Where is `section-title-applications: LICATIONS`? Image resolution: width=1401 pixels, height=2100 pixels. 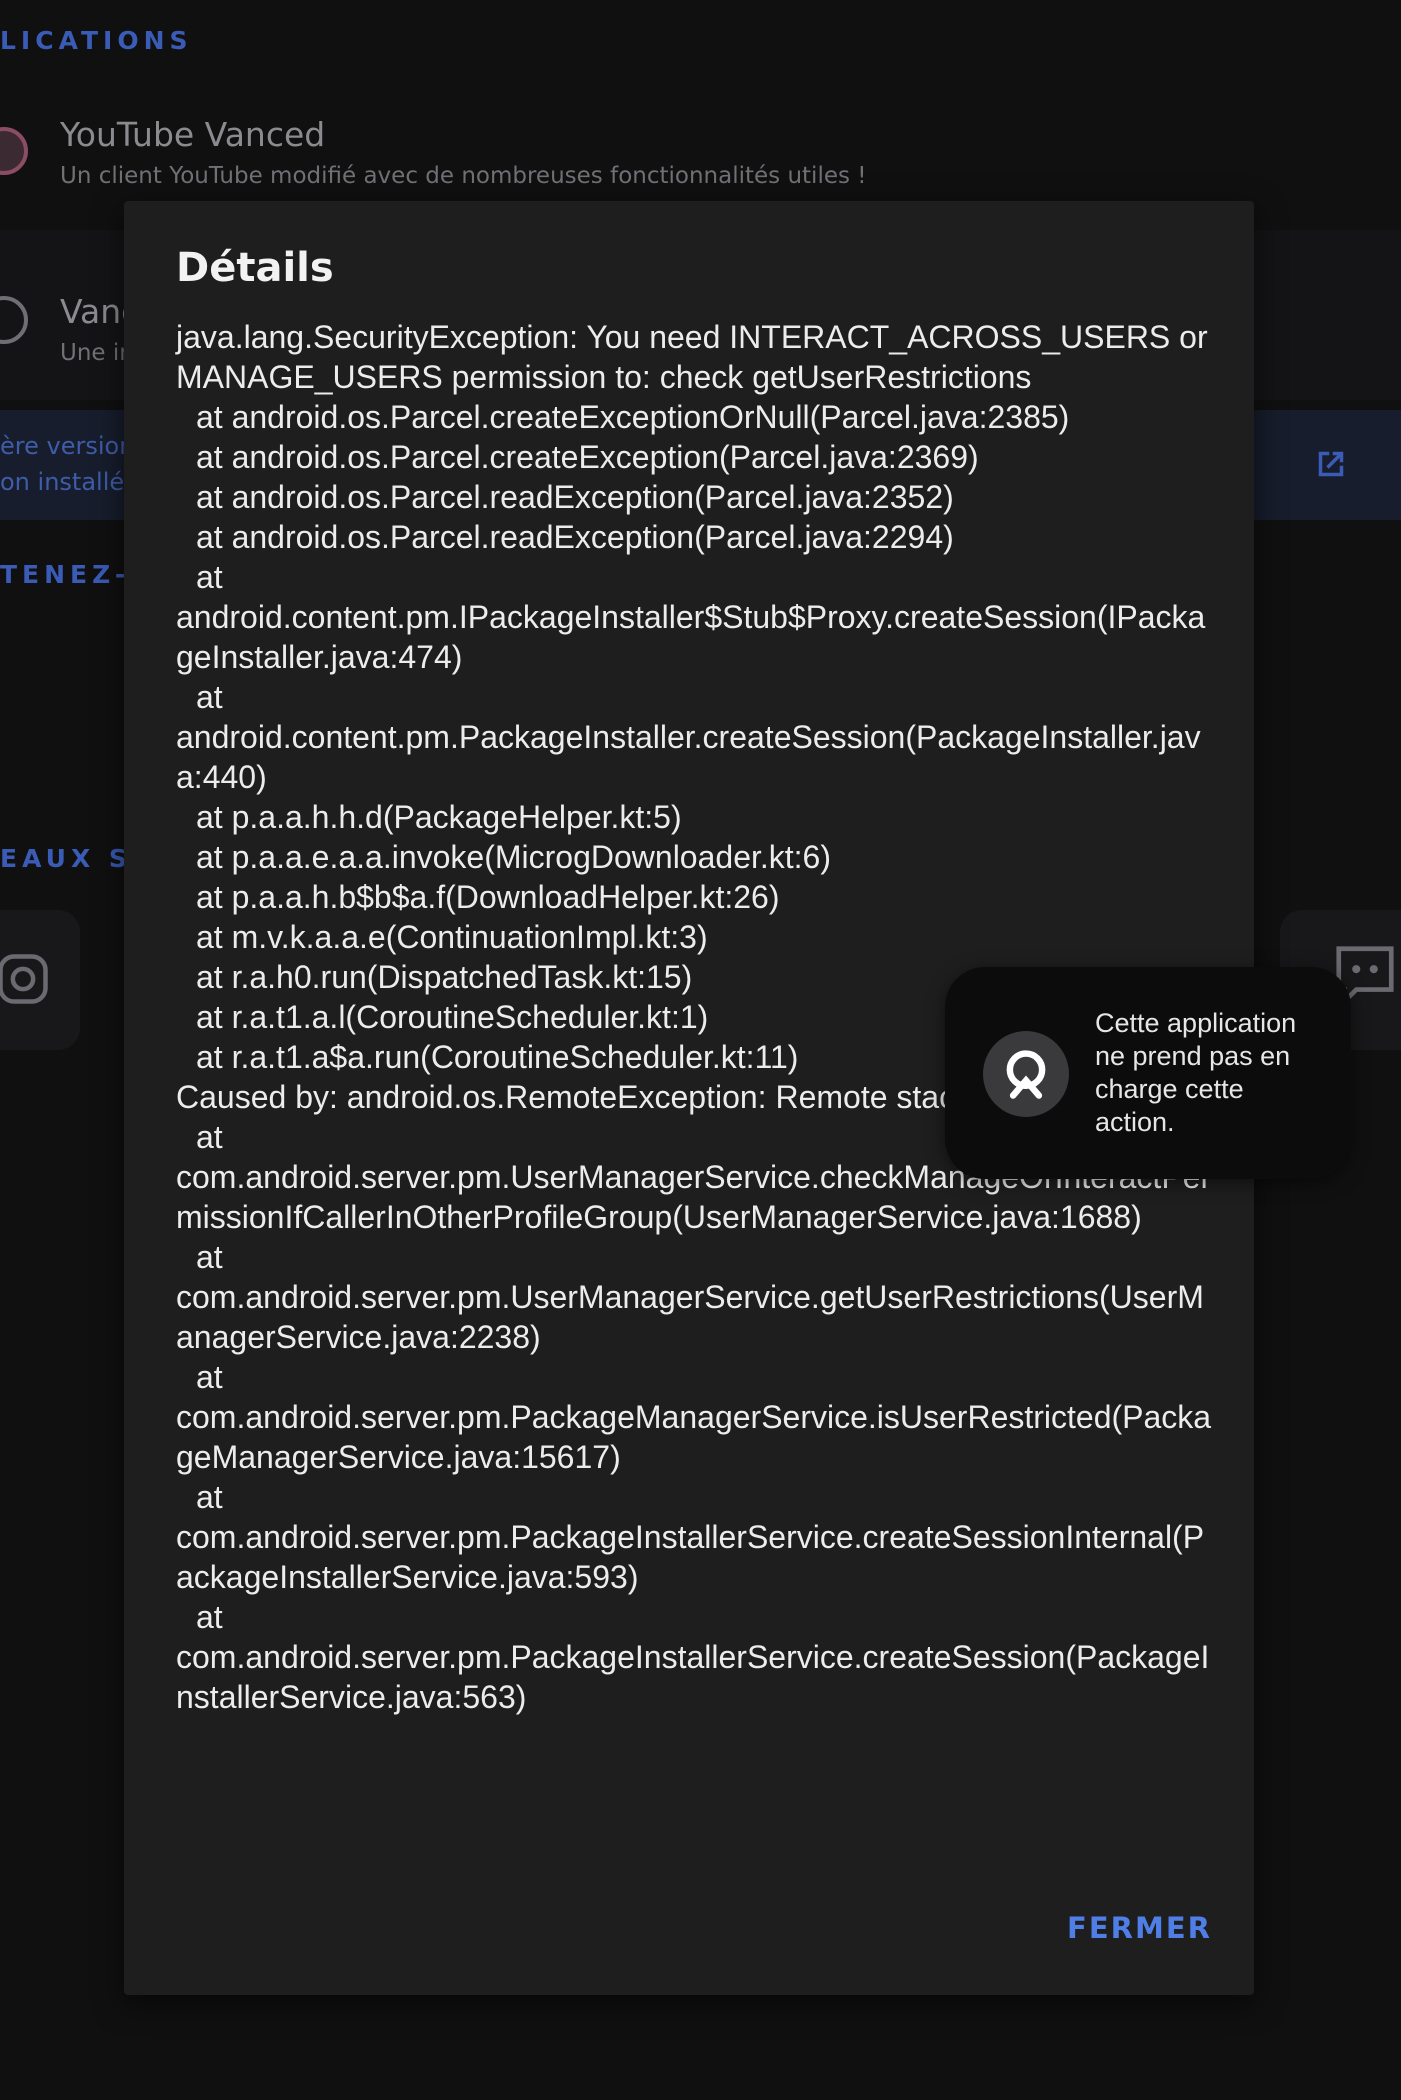 section-title-applications: LICATIONS is located at coordinates (96, 40).